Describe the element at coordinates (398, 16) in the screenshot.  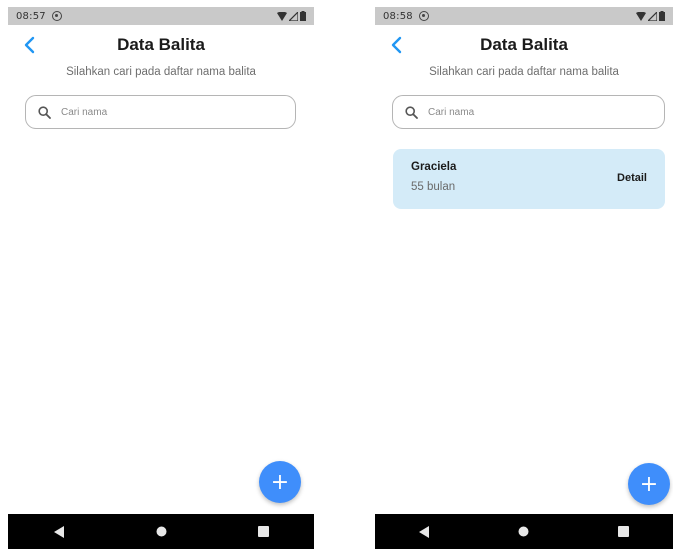
I see `status-time: 08:58` at that location.